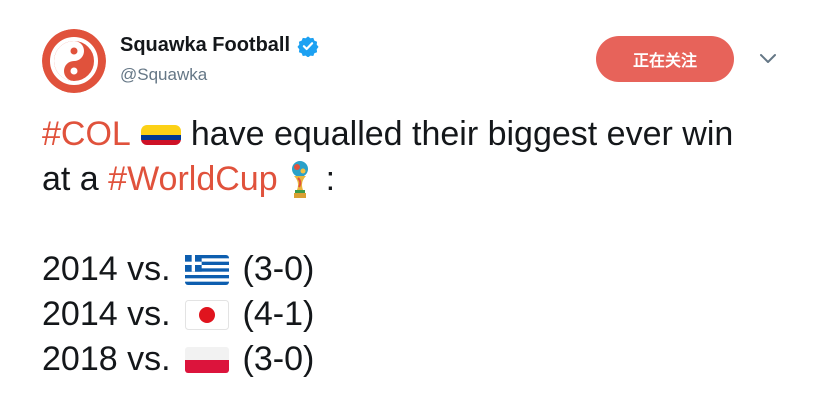  Describe the element at coordinates (219, 75) in the screenshot. I see `author-handle: @Squawka` at that location.